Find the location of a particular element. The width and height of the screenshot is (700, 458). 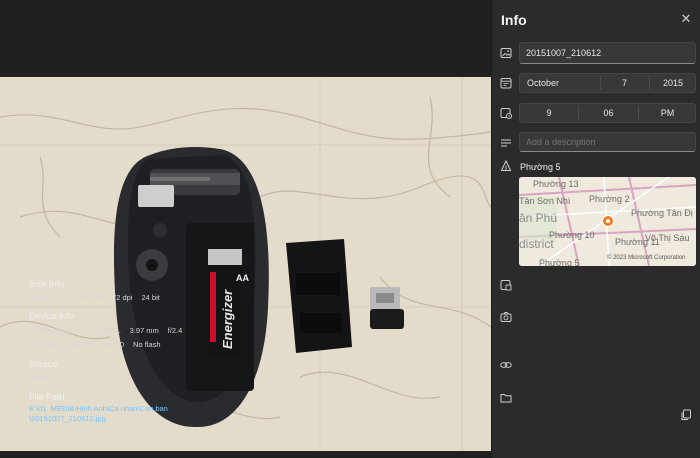

device-aperture: f/2.4 is located at coordinates (175, 330).